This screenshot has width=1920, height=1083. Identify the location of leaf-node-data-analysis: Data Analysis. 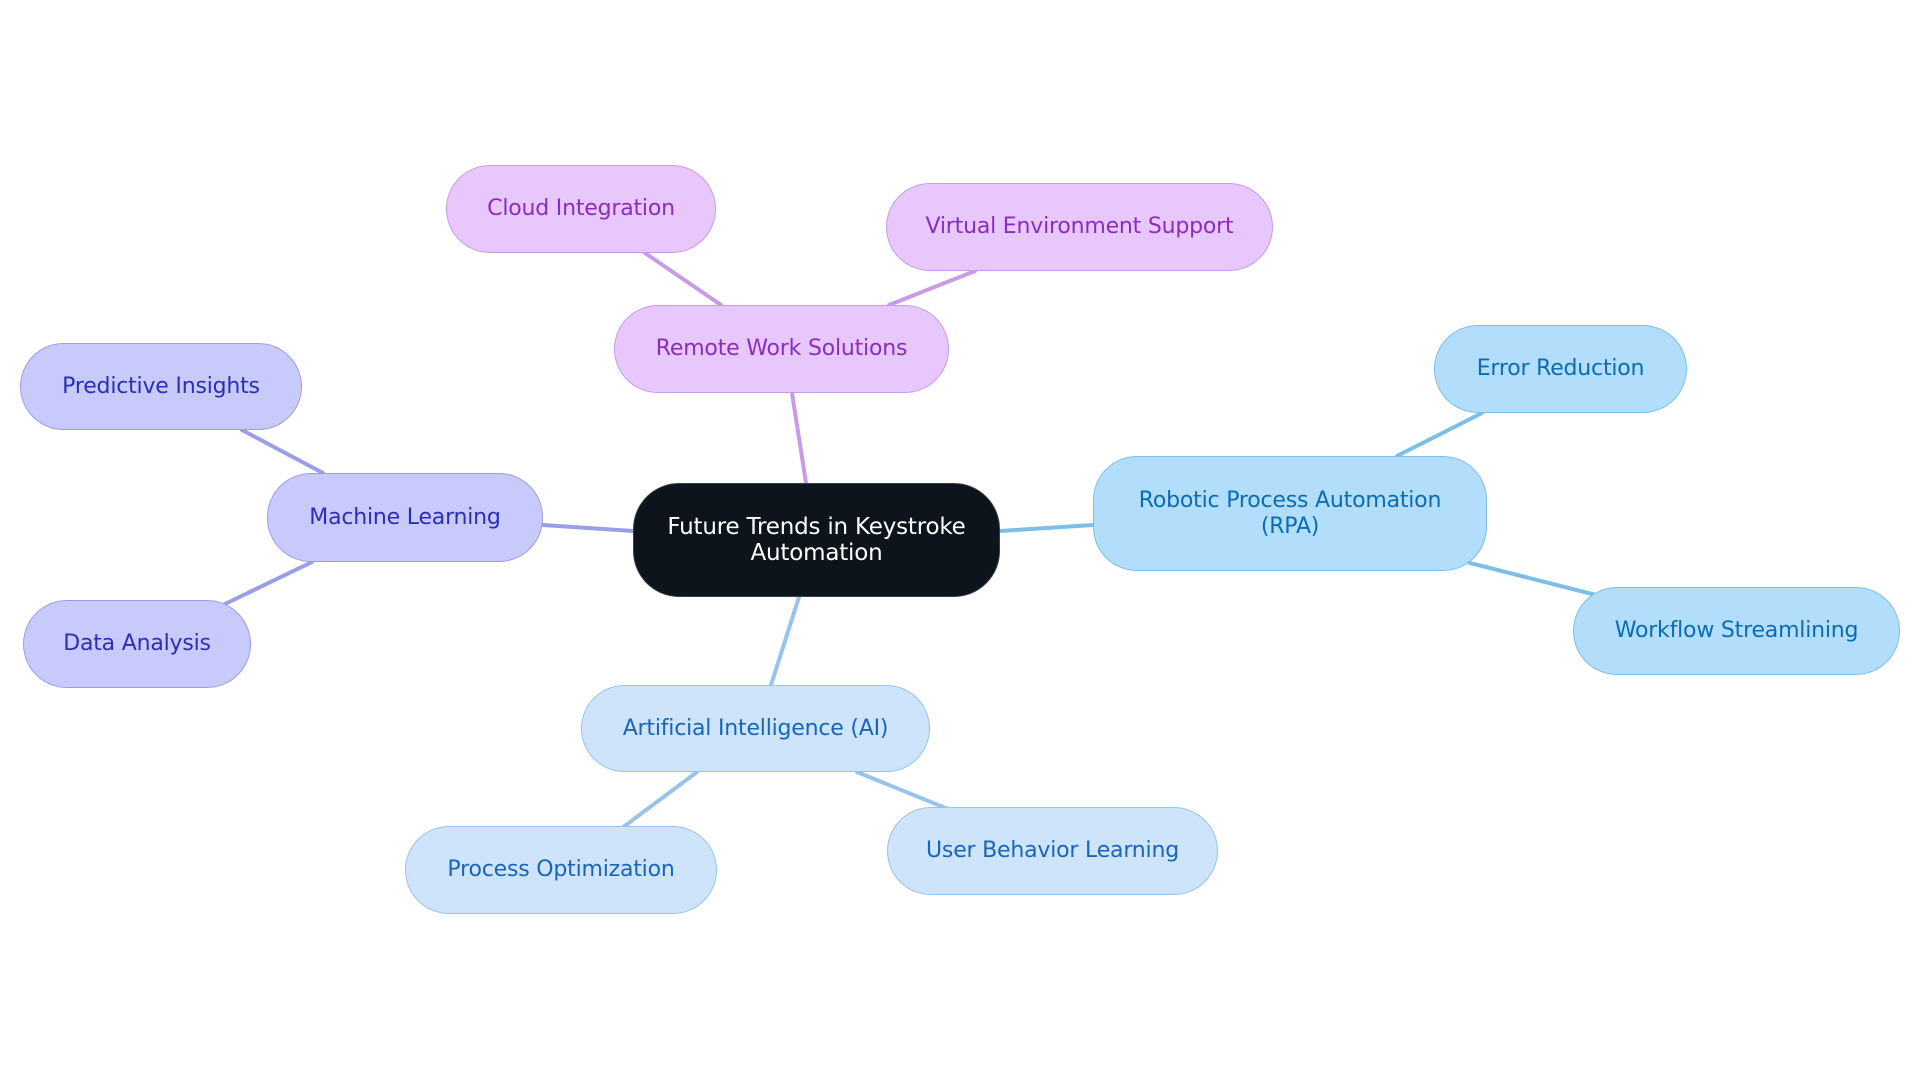
(137, 644).